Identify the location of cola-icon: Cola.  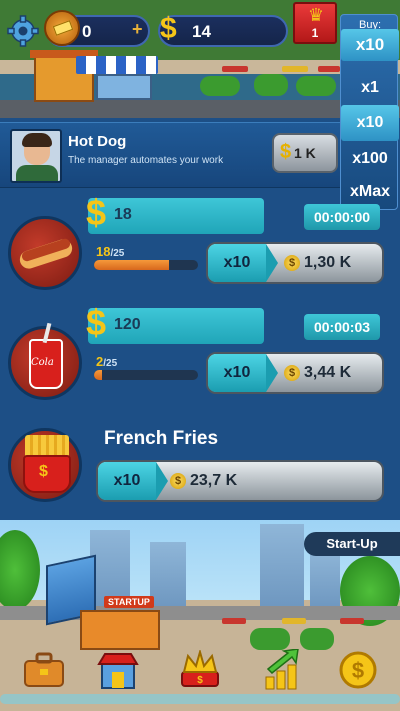
(45, 361).